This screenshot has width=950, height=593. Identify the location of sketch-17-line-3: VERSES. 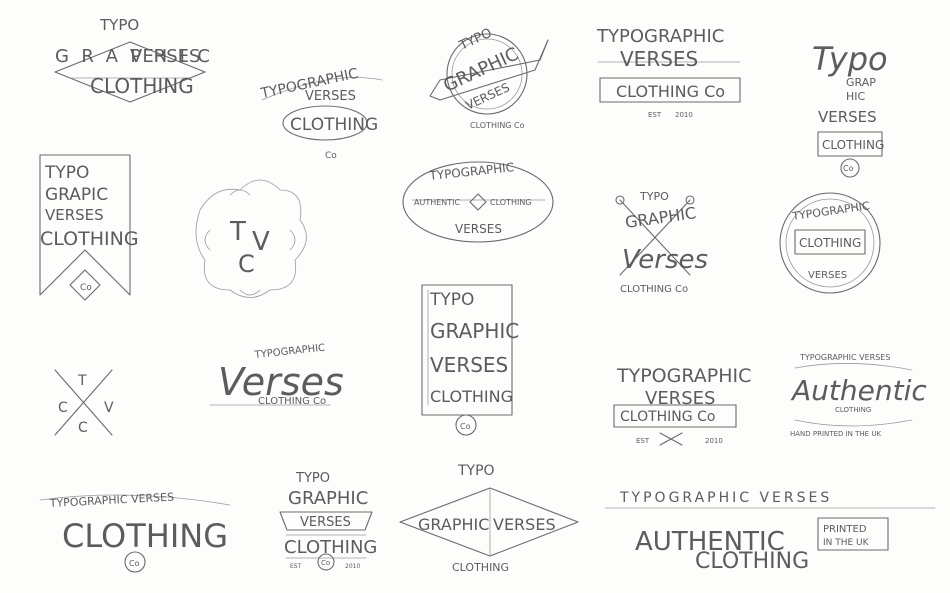
(325, 522).